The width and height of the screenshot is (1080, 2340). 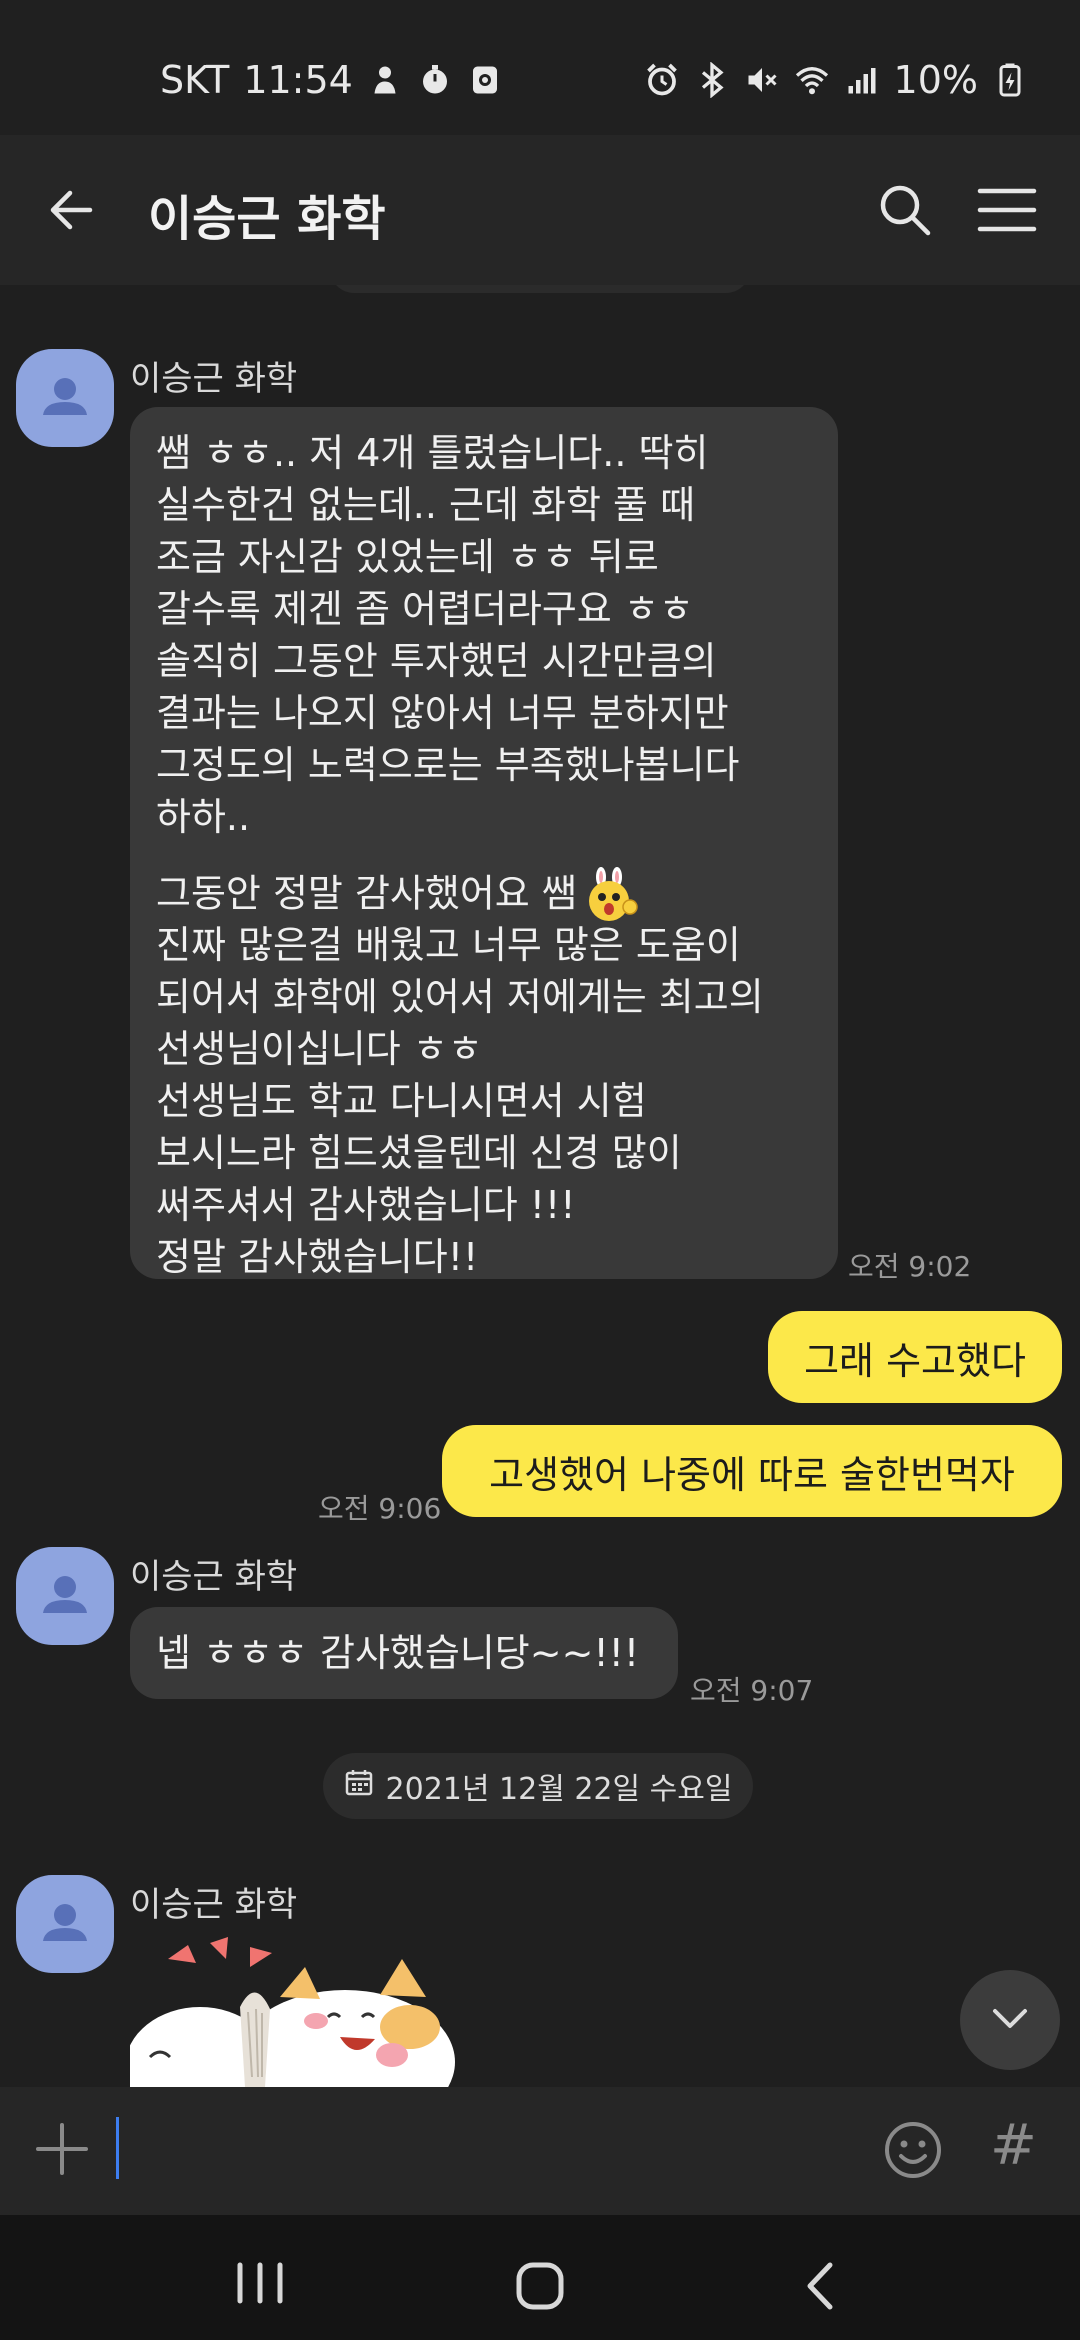 What do you see at coordinates (448, 765) in the screenshot?
I see `message-line: 그정도의 노력으로는 부족했나봅니다` at bounding box center [448, 765].